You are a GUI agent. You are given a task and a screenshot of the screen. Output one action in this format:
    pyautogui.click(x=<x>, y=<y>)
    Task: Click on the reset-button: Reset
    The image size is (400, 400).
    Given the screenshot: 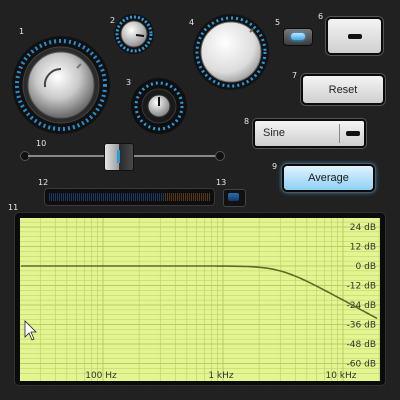 What is the action you would take?
    pyautogui.click(x=343, y=89)
    